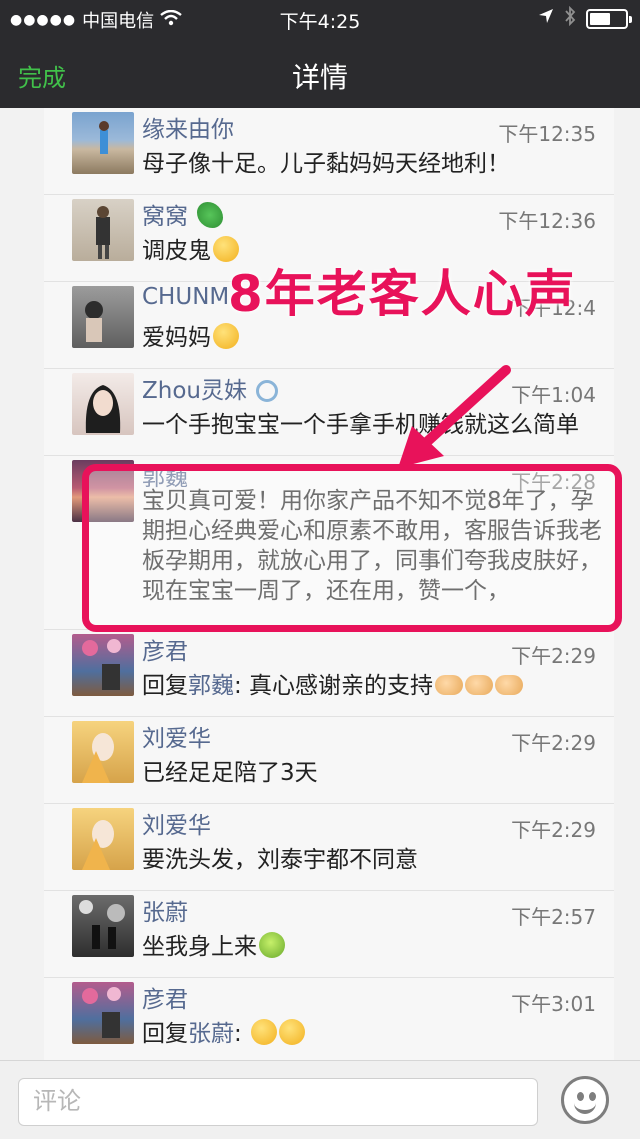 This screenshot has width=640, height=1139. What do you see at coordinates (609, 18) in the screenshot?
I see `battery-icon` at bounding box center [609, 18].